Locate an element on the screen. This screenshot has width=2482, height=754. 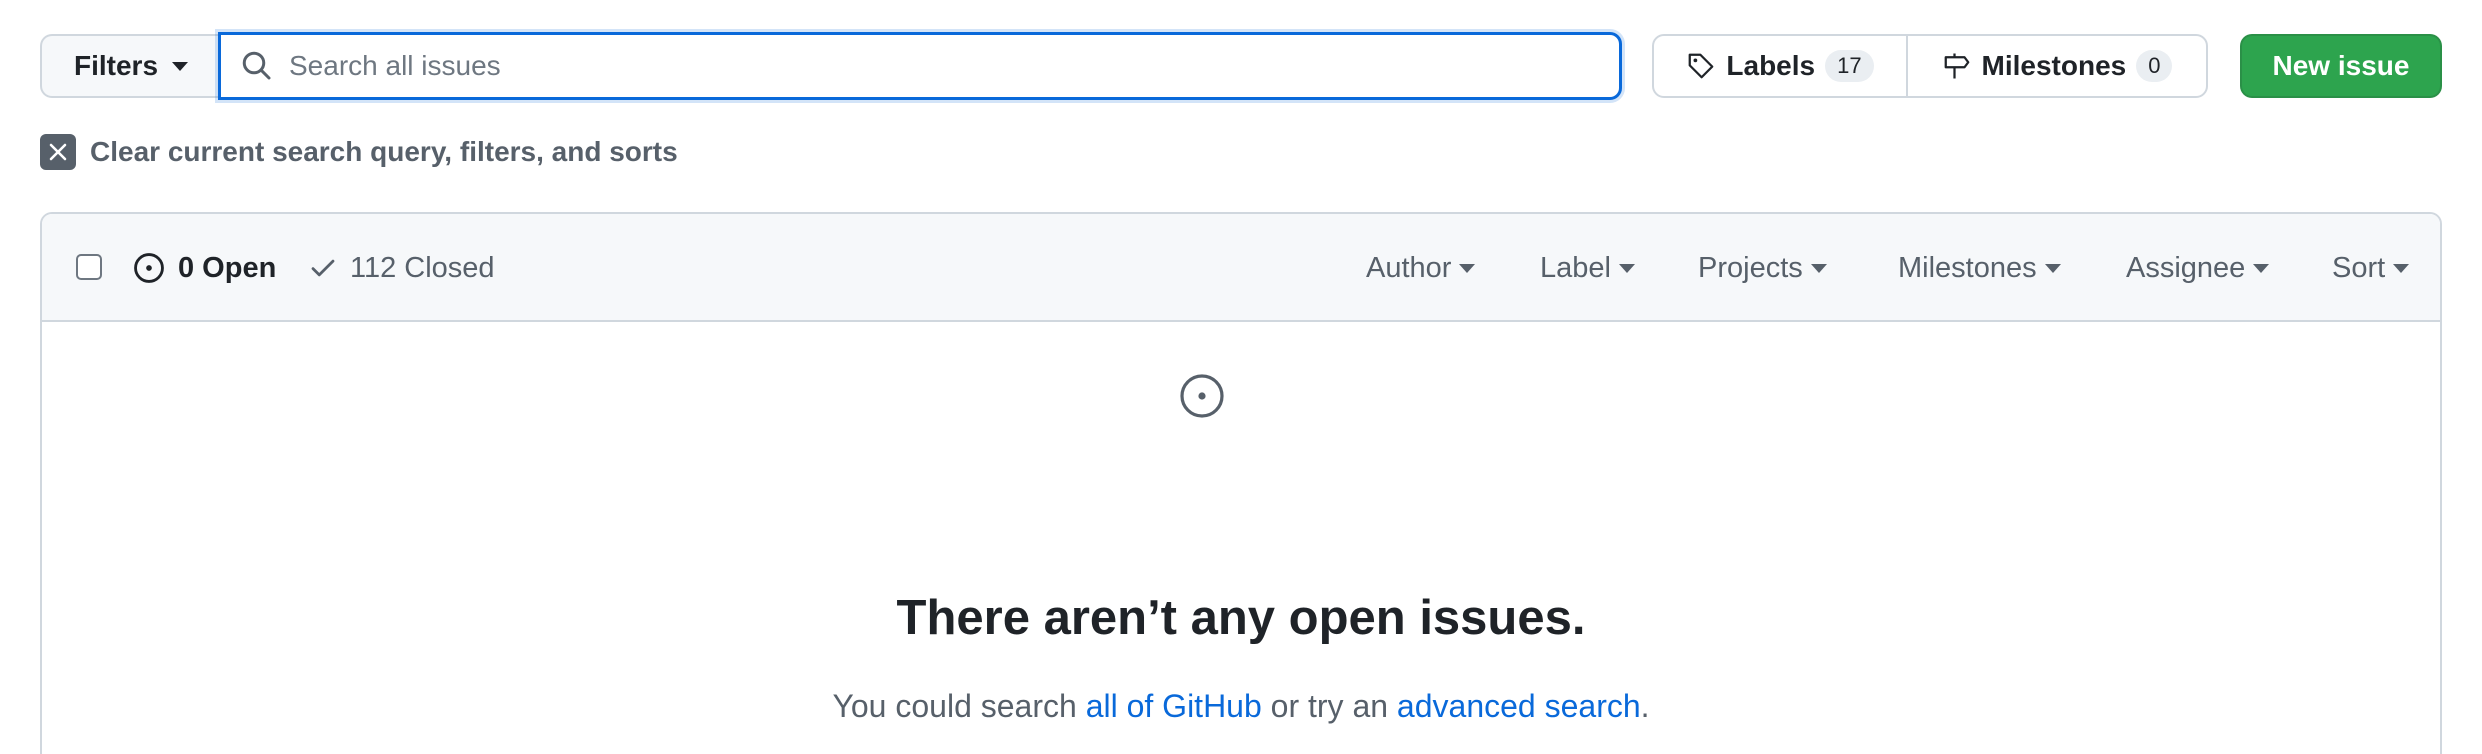
issues-list-header: 0 Open 112 Closed Author Label Projects is located at coordinates (1241, 268).